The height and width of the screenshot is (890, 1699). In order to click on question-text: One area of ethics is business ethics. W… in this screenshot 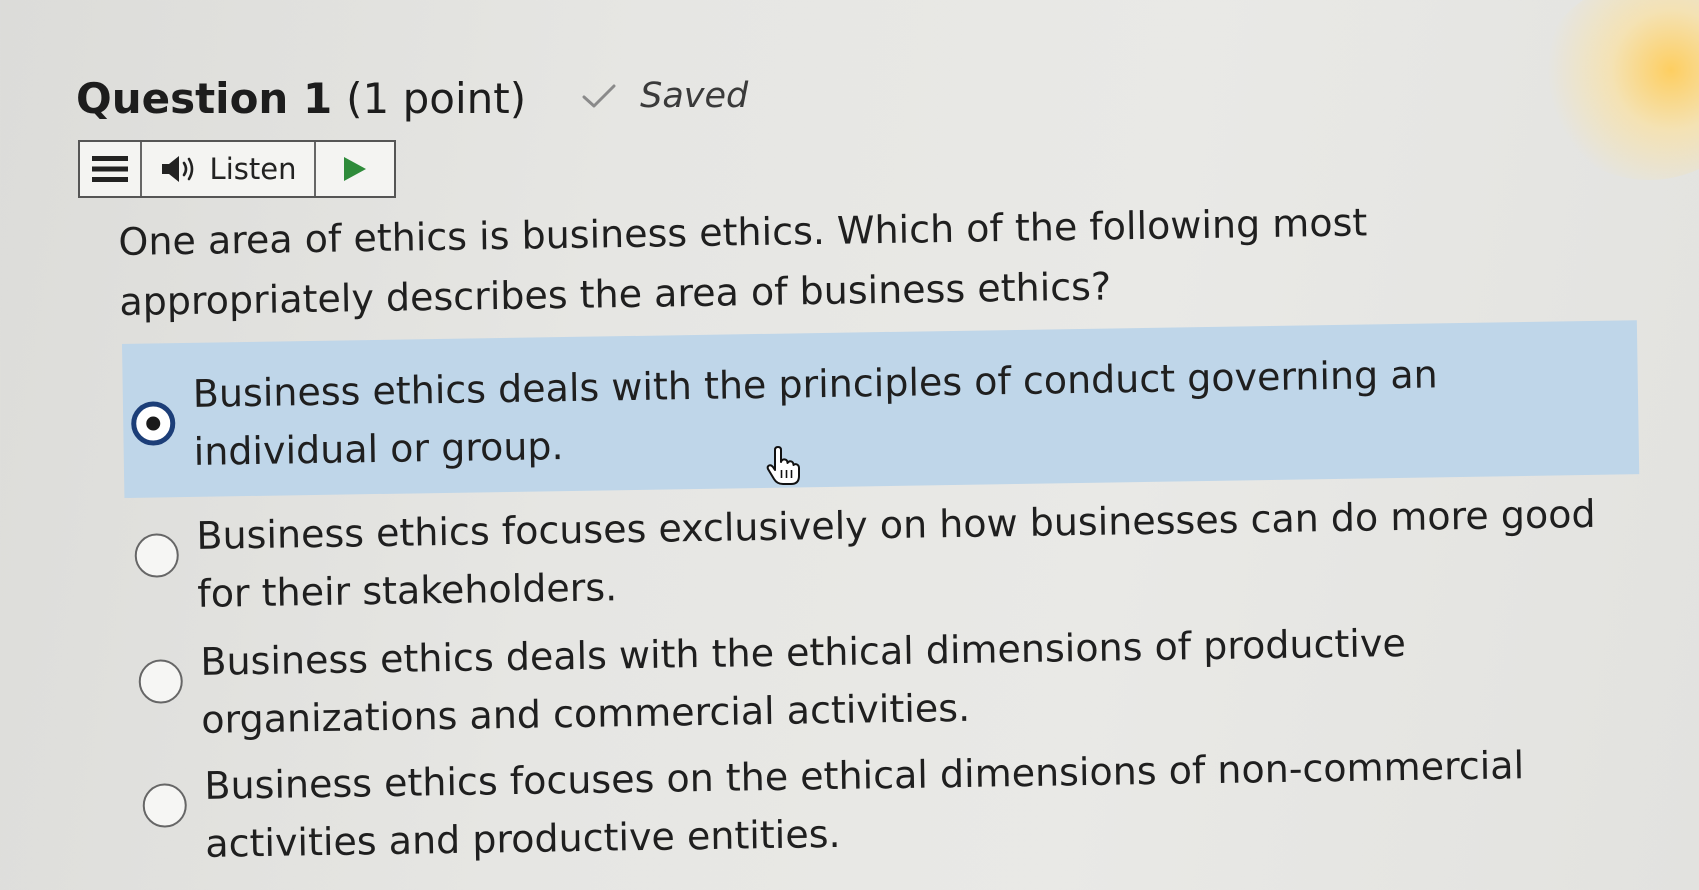, I will do `click(743, 262)`.